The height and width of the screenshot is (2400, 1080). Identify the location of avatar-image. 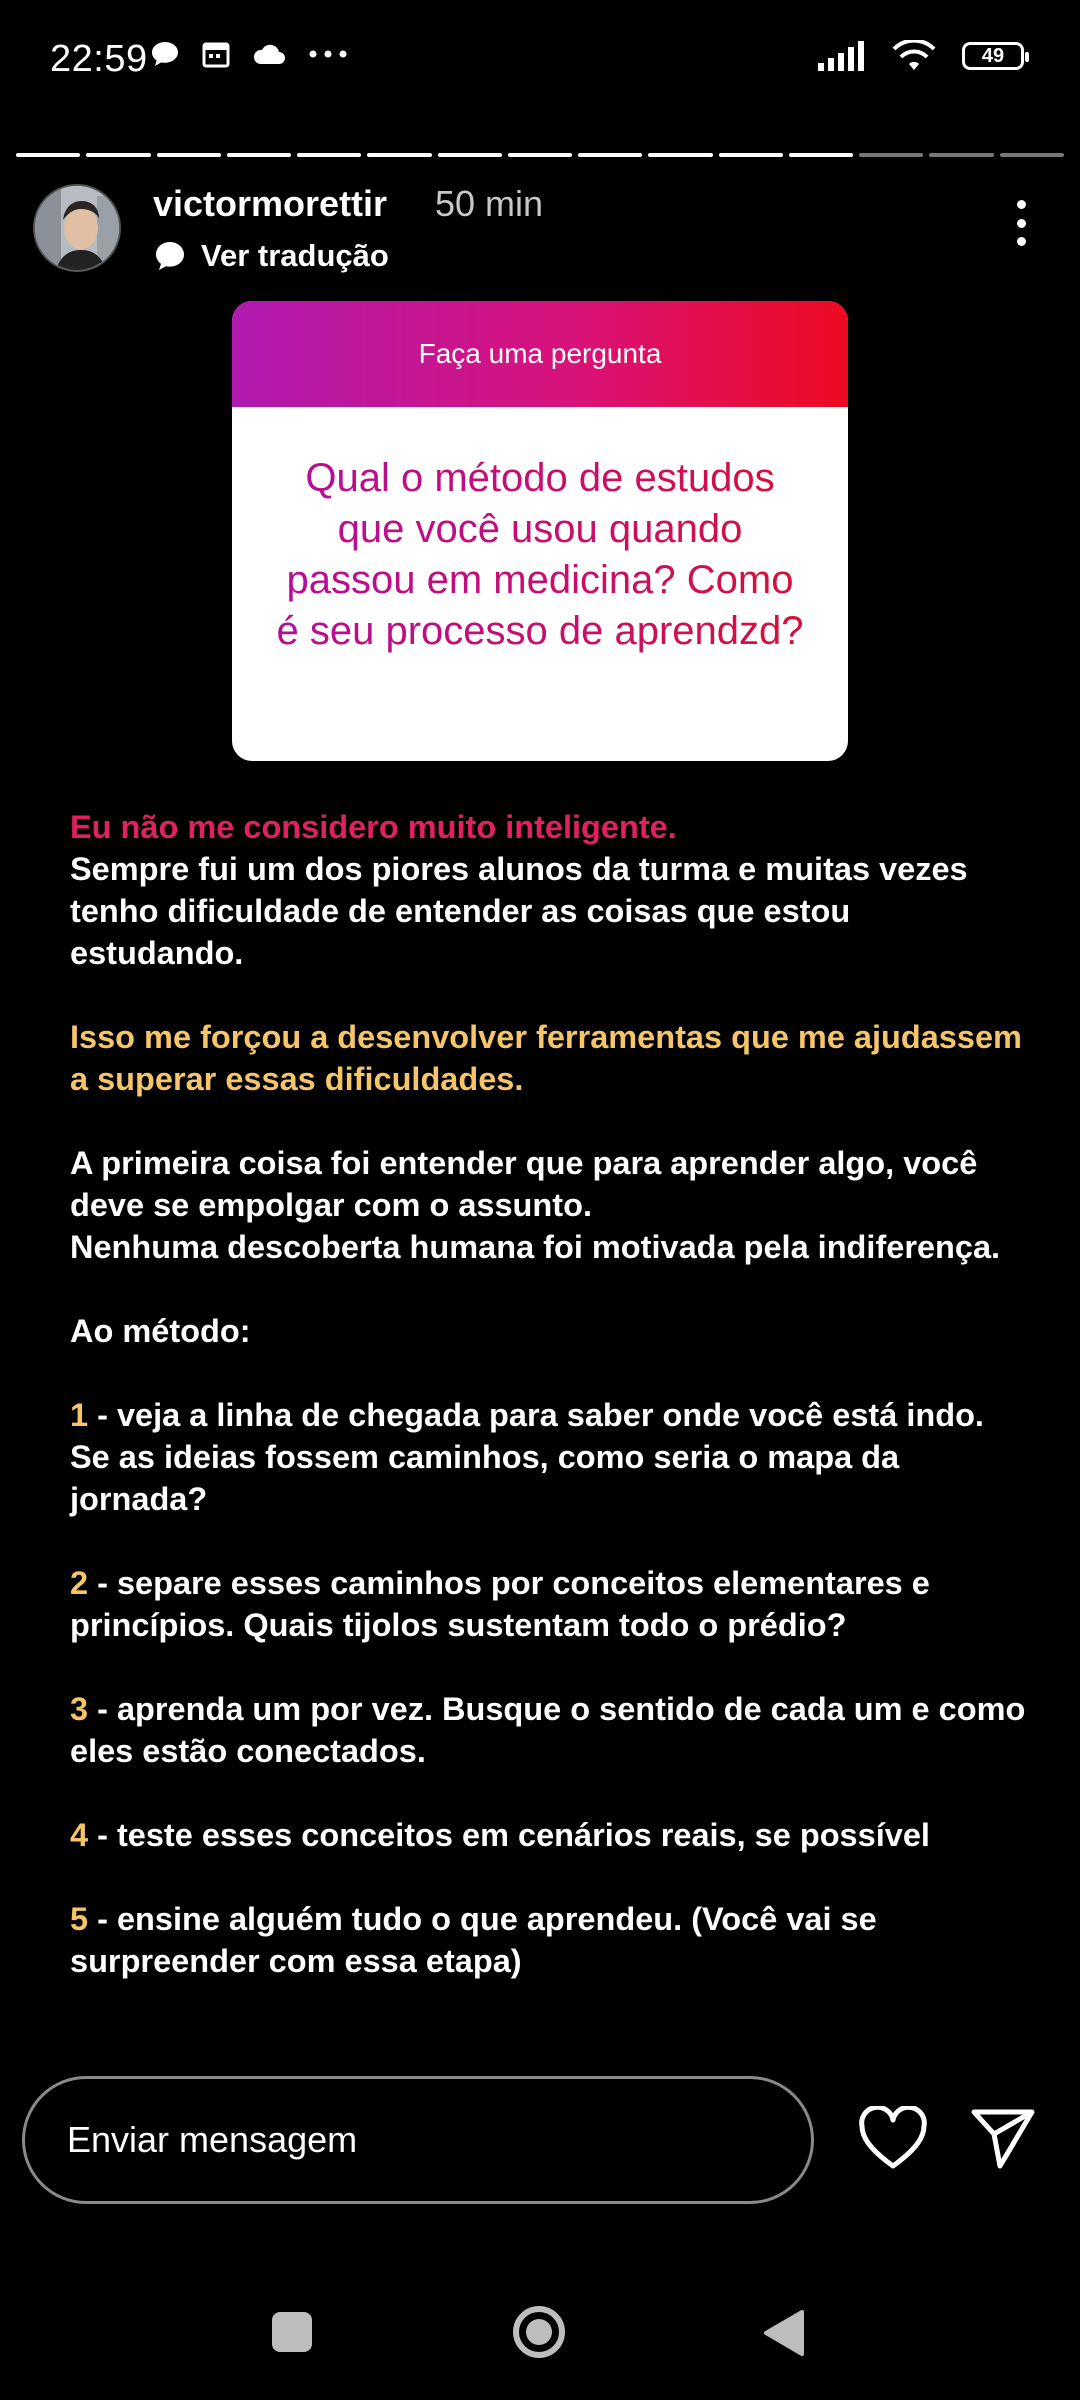
(77, 228).